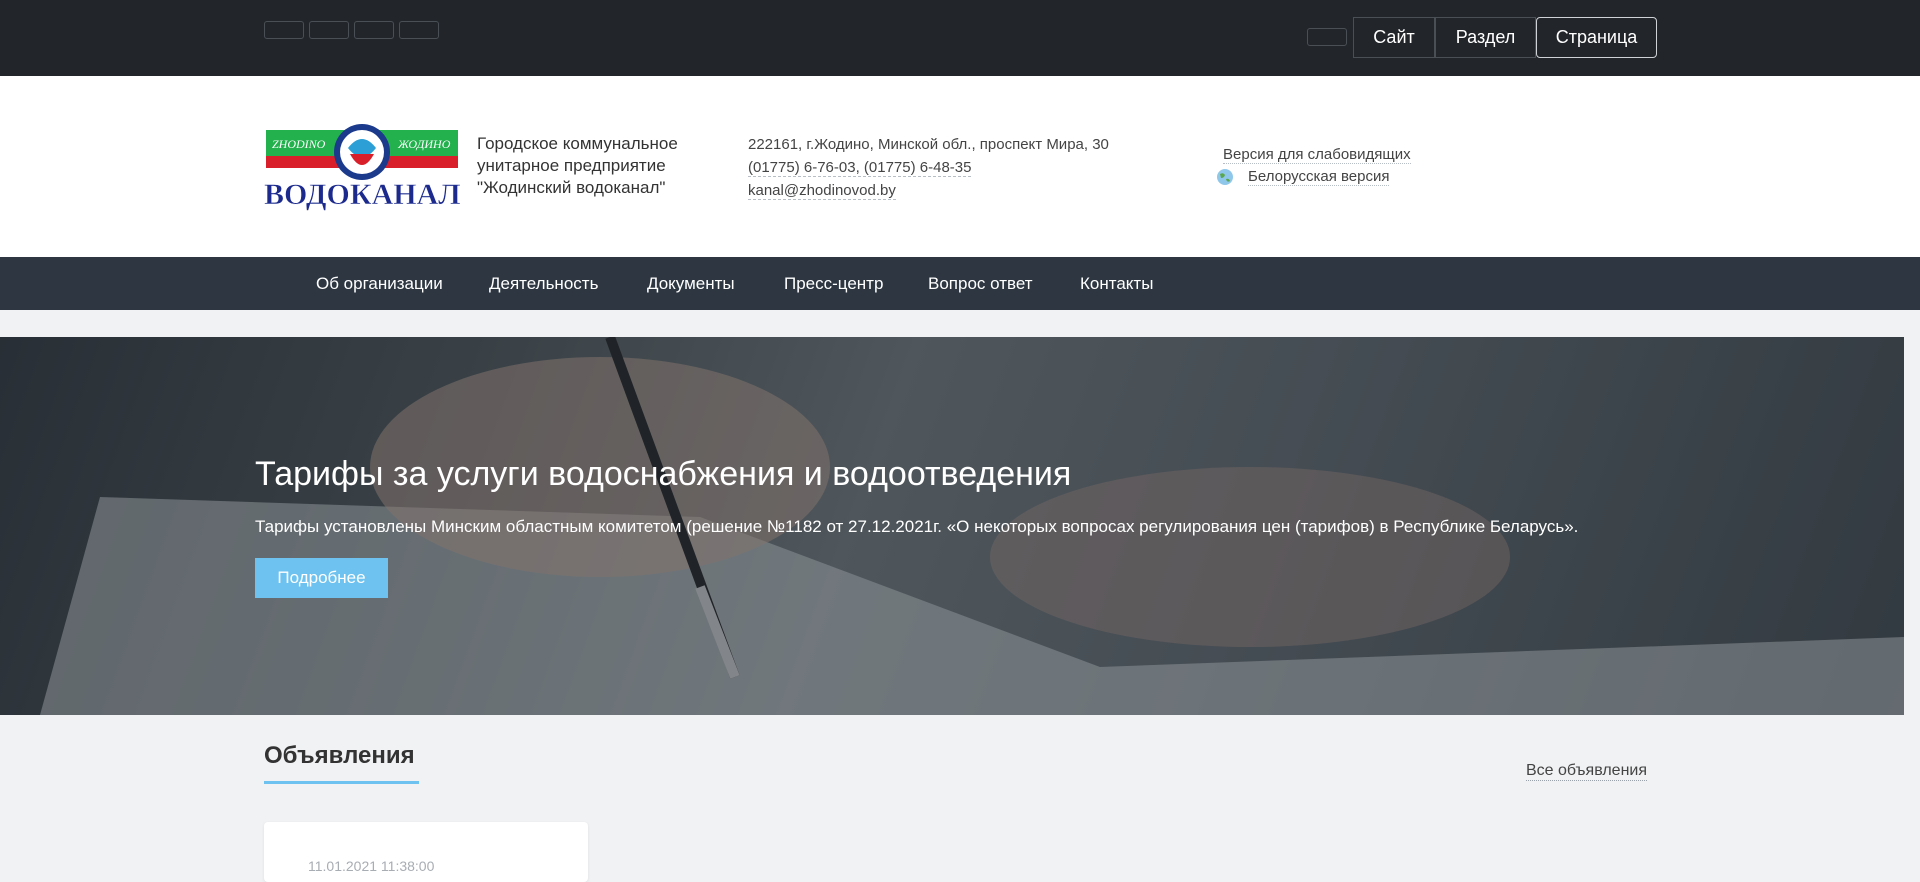  I want to click on vodokanal-logo-icon: ZHODINO ЖОДИНО ВОДОКАНАЛ, so click(362, 167).